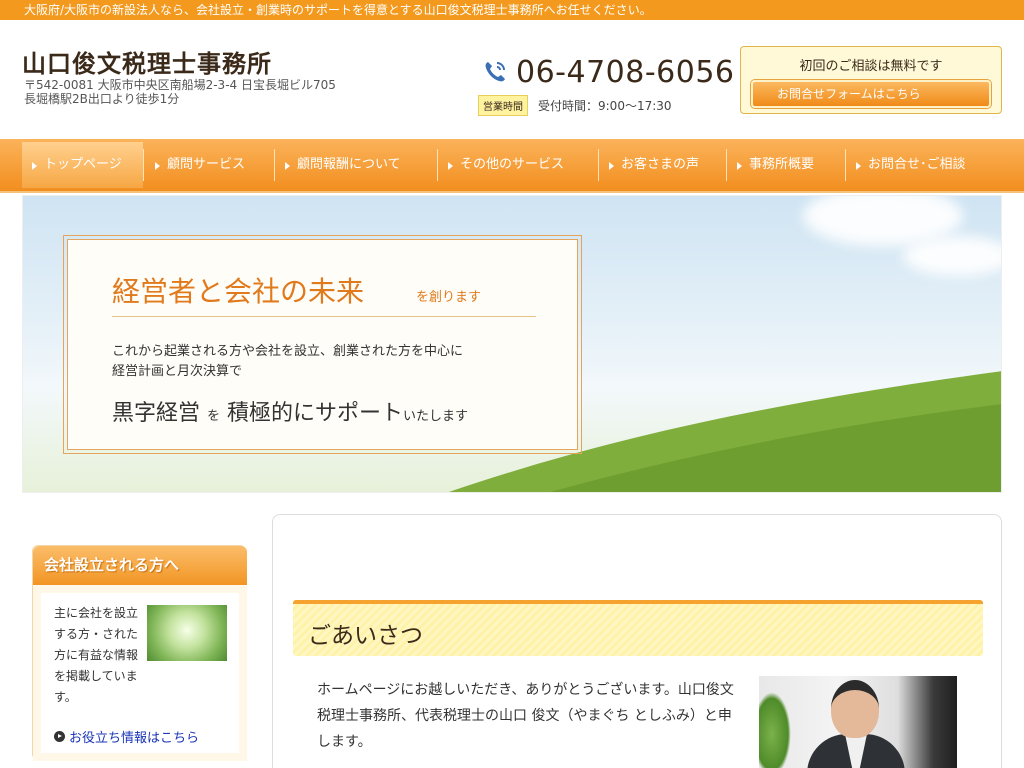 The height and width of the screenshot is (768, 1024). I want to click on sidebar-image, so click(187, 633).